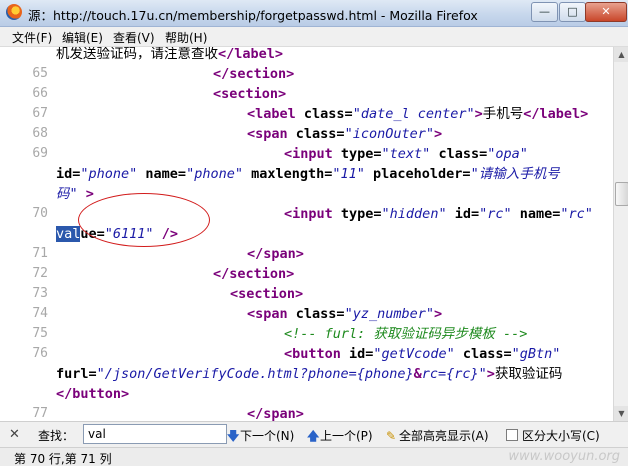 This screenshot has width=628, height=467. What do you see at coordinates (313, 436) in the screenshot?
I see `arrow-up-icon: 🡅` at bounding box center [313, 436].